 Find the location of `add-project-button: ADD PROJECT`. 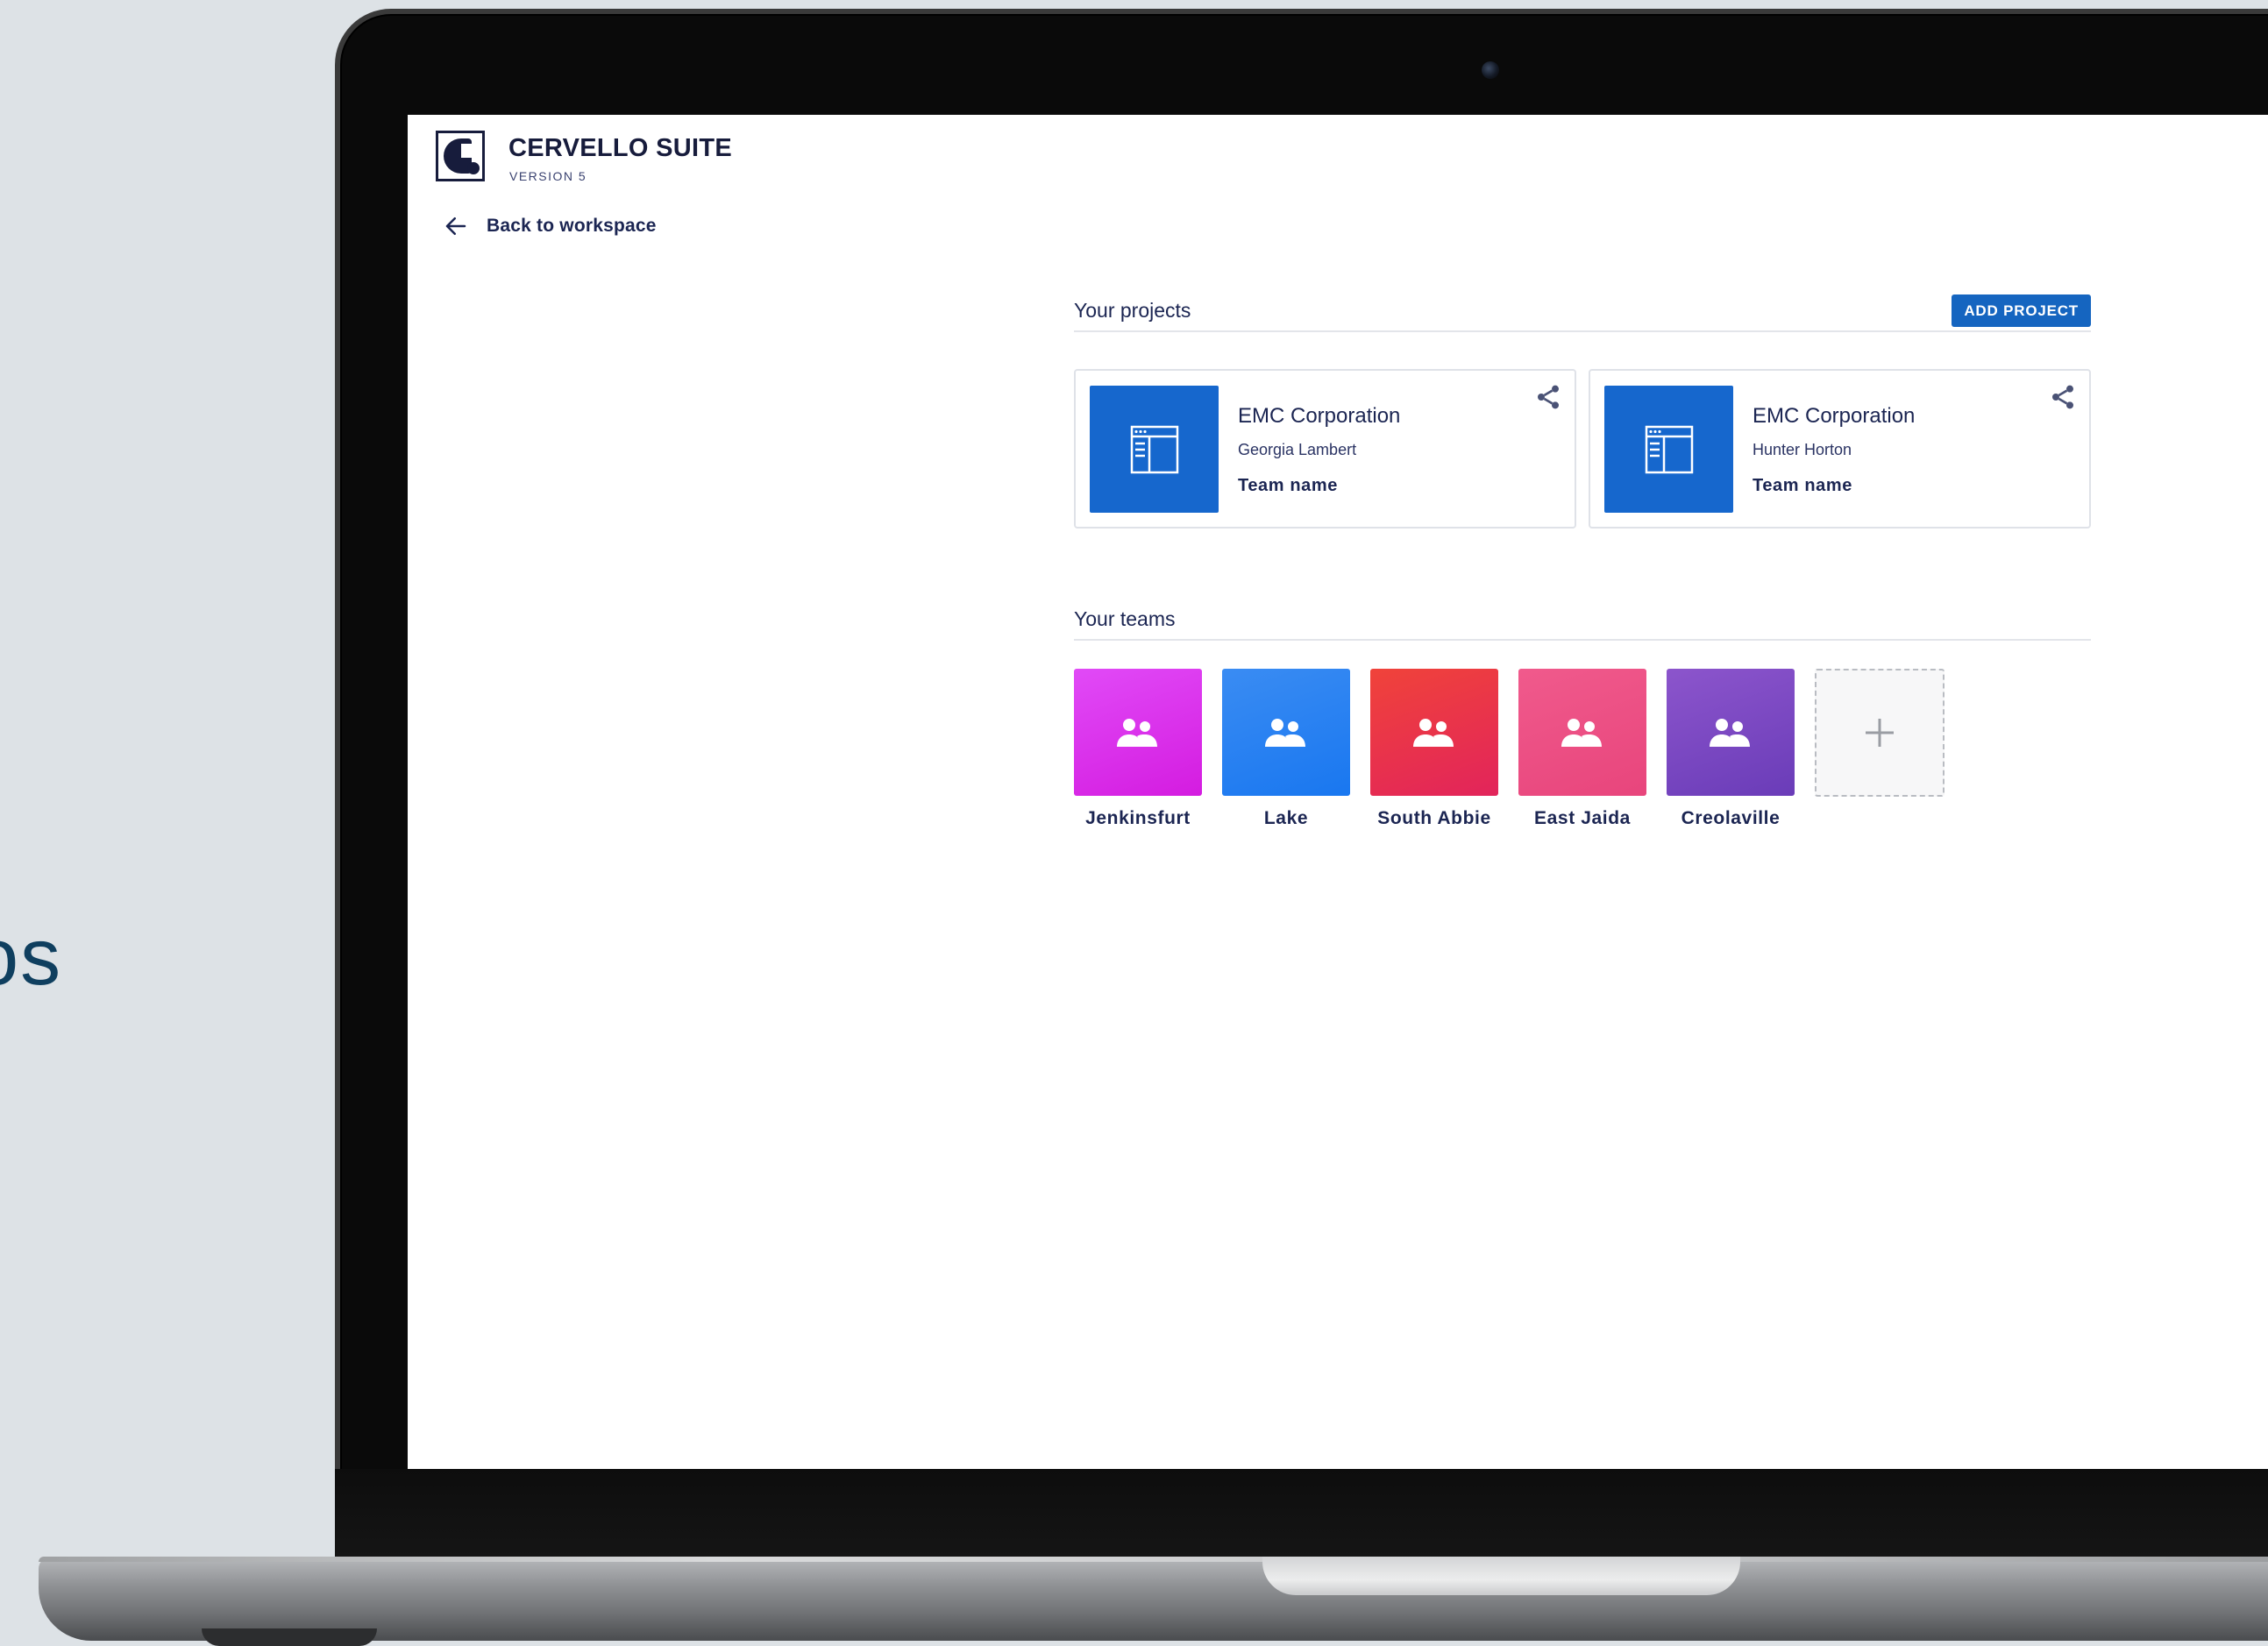

add-project-button: ADD PROJECT is located at coordinates (2021, 310).